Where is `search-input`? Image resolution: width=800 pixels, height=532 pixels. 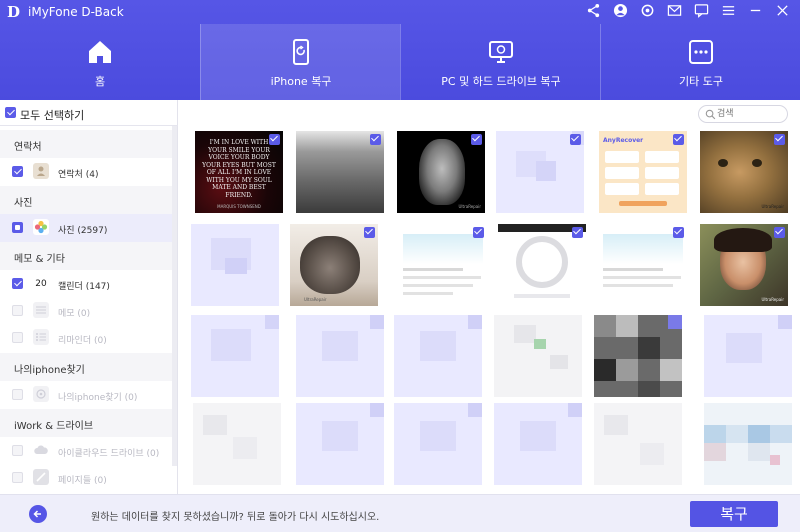
search-input is located at coordinates (750, 114).